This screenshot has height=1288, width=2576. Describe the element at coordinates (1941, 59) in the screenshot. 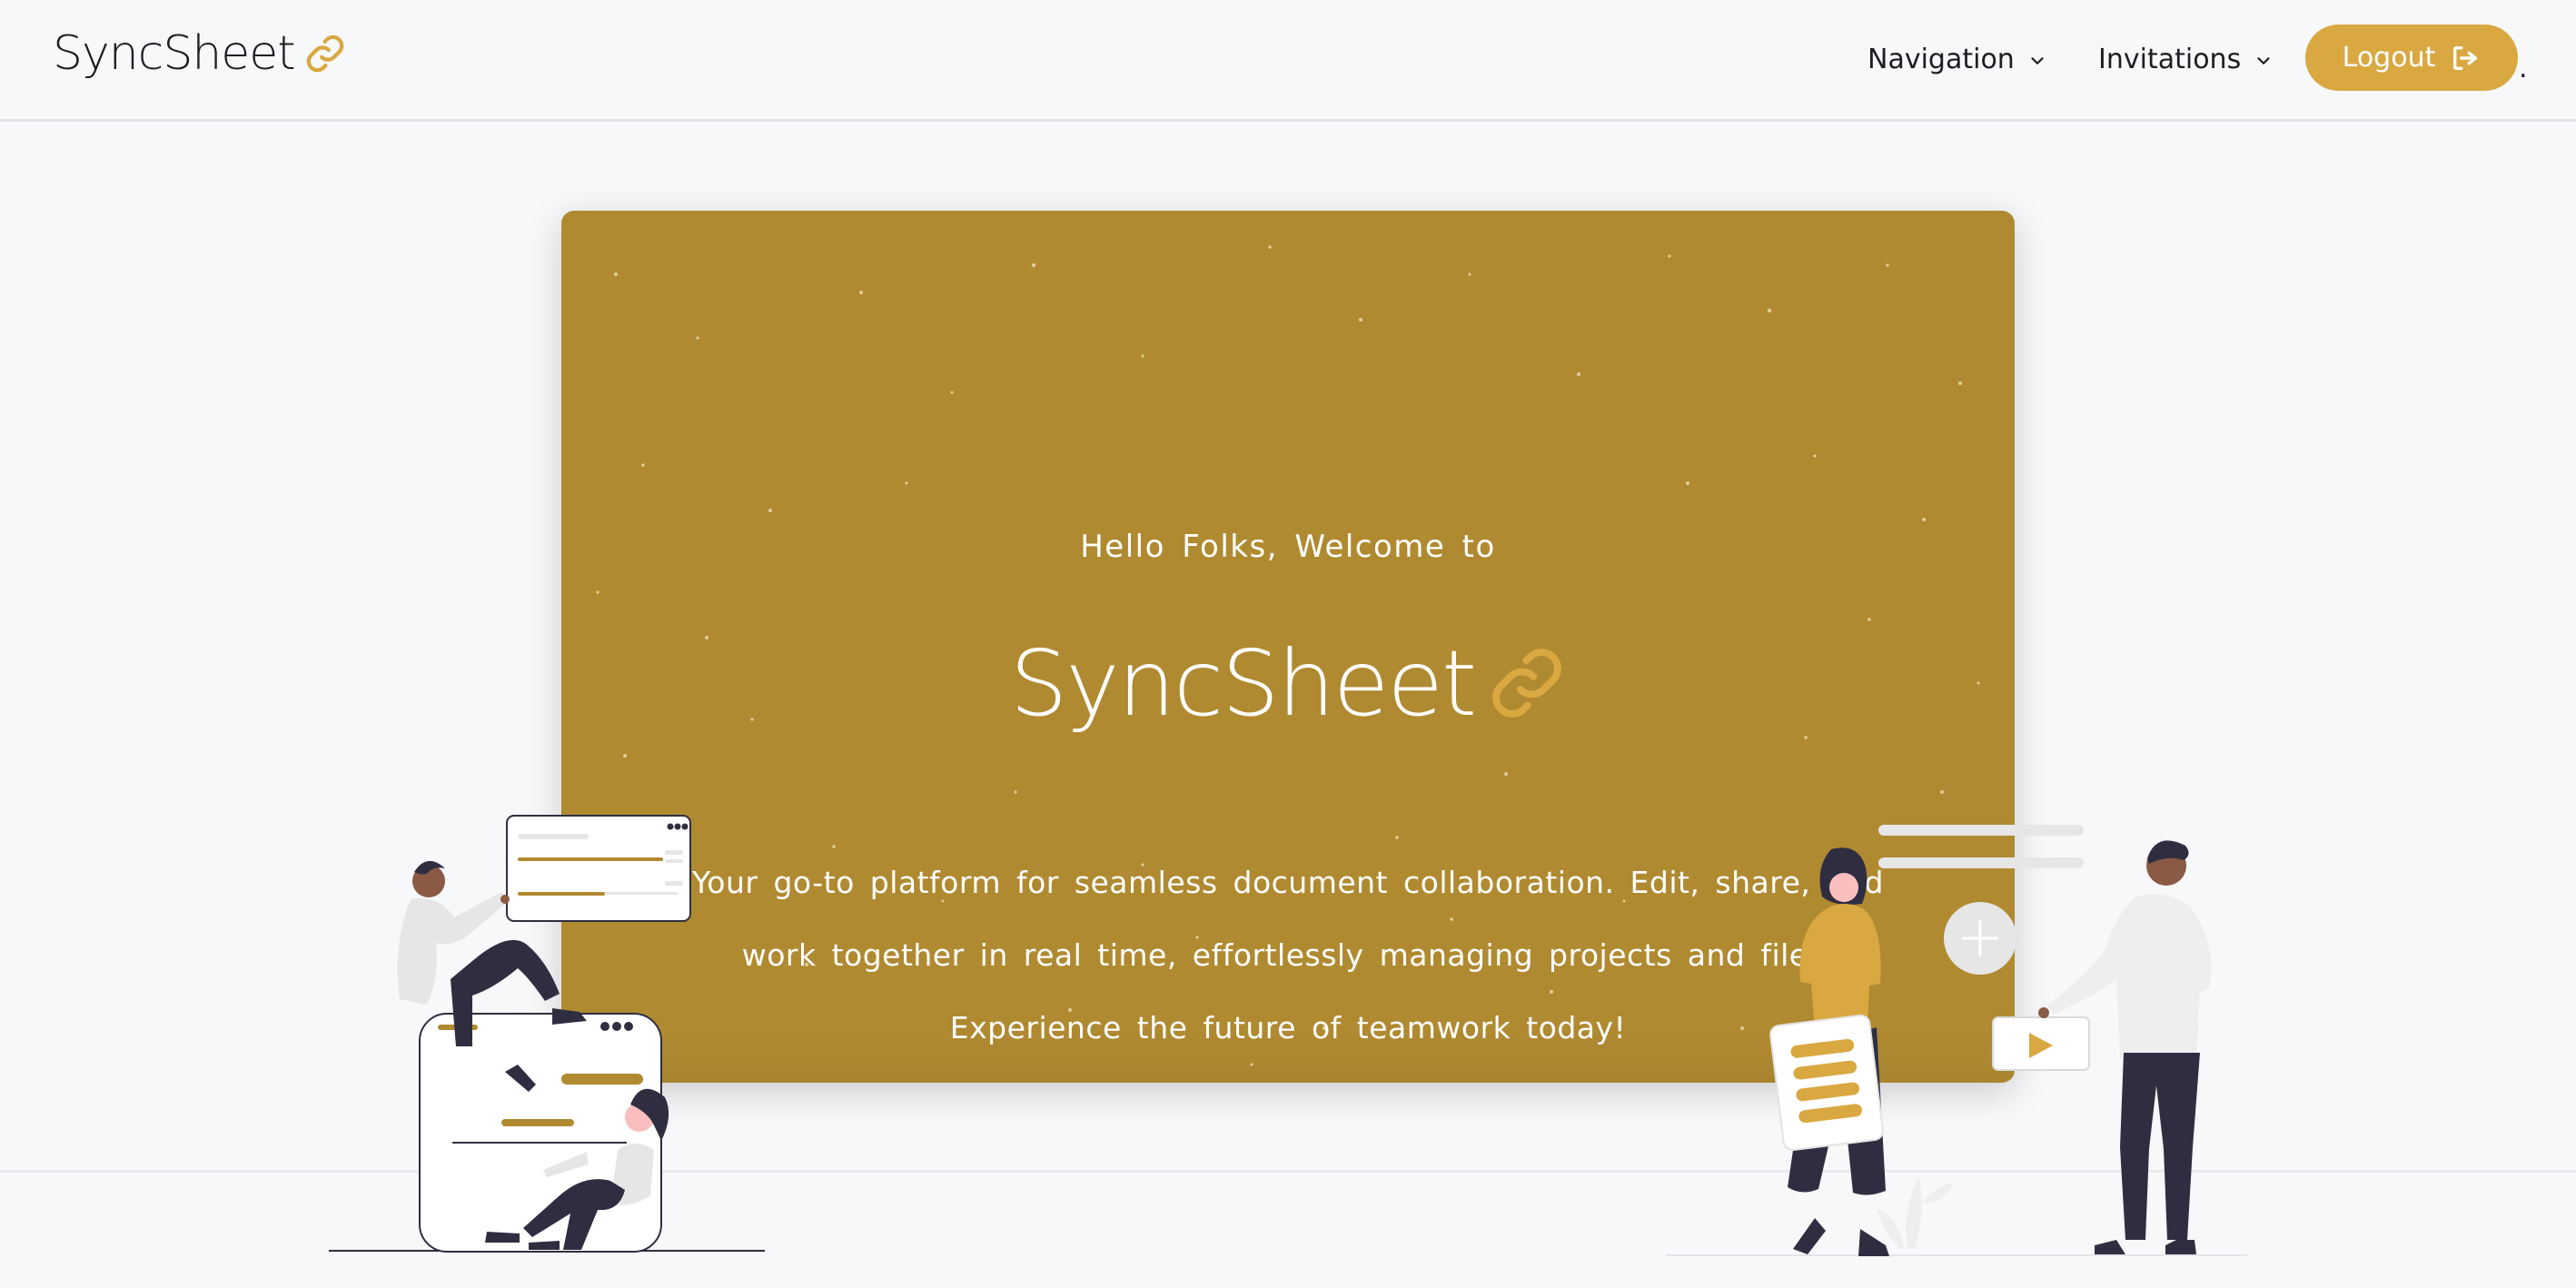

I see `nav-label-navigation: Navigation` at that location.